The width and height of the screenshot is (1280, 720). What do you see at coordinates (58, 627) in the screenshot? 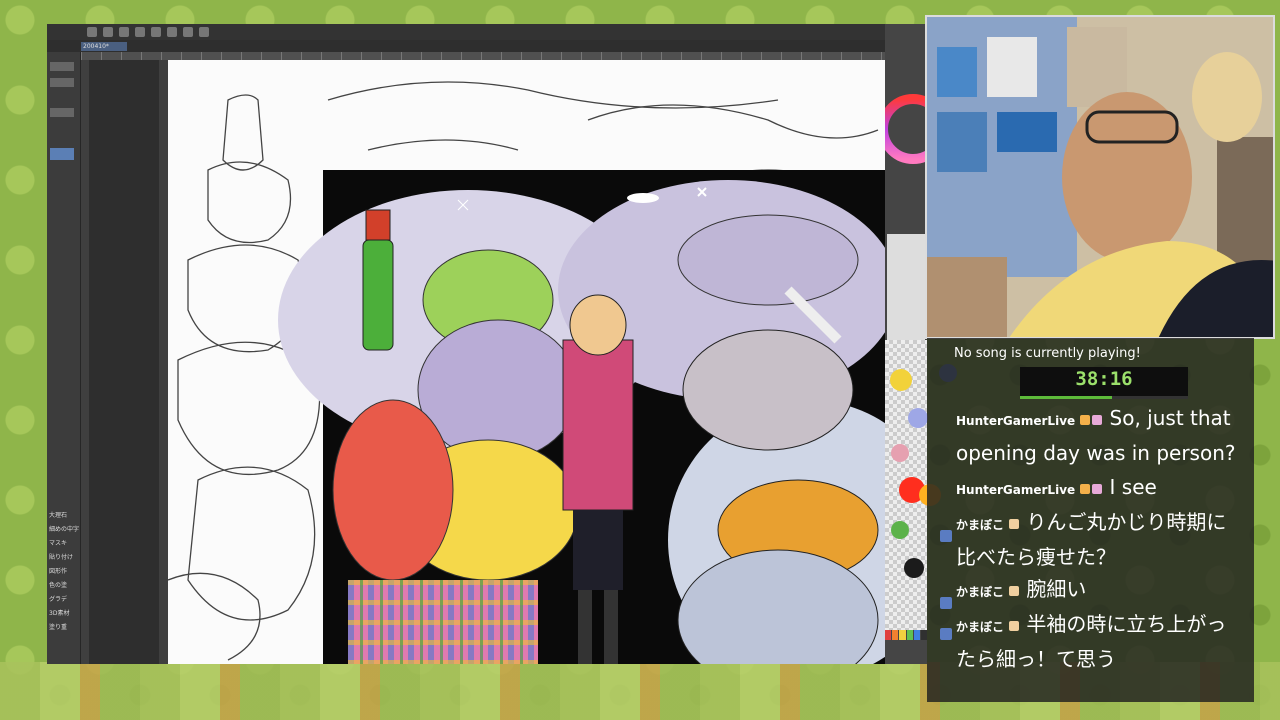
I see `sub-tool-item: 塗り重` at bounding box center [58, 627].